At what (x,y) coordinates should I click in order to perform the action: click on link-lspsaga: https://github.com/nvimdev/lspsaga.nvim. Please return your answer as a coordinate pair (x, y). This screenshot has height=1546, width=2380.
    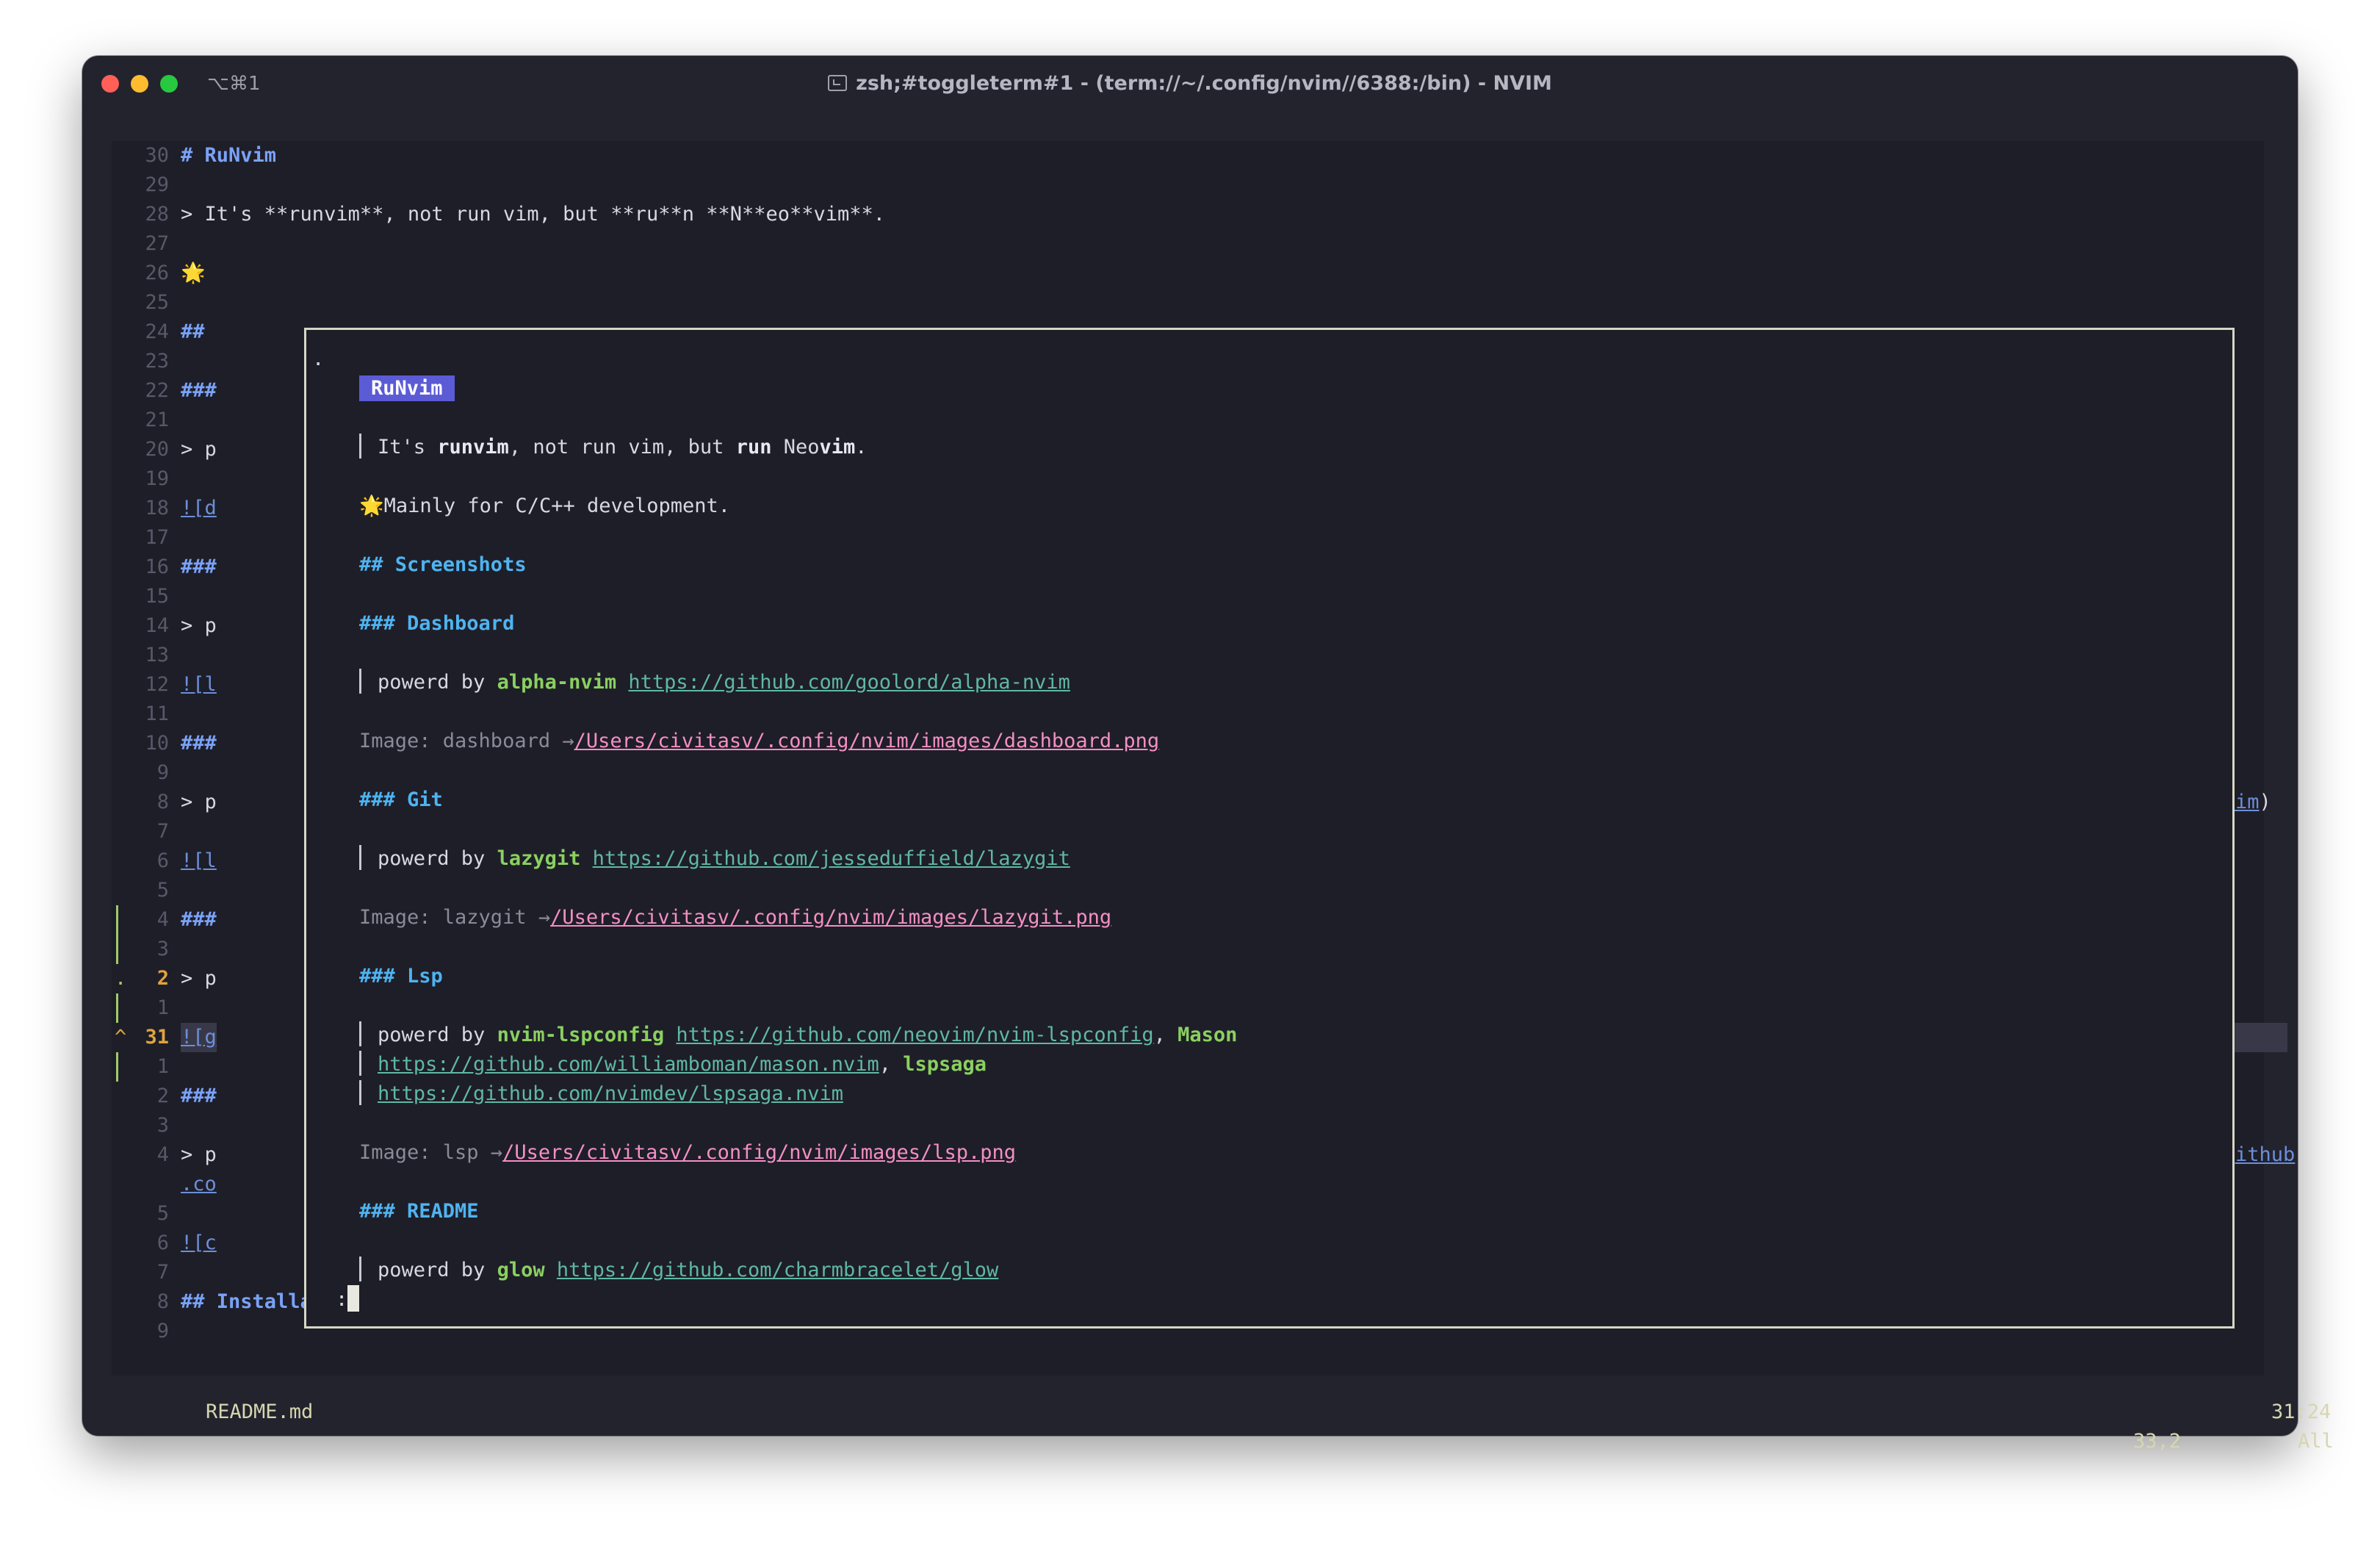
    Looking at the image, I should click on (611, 1093).